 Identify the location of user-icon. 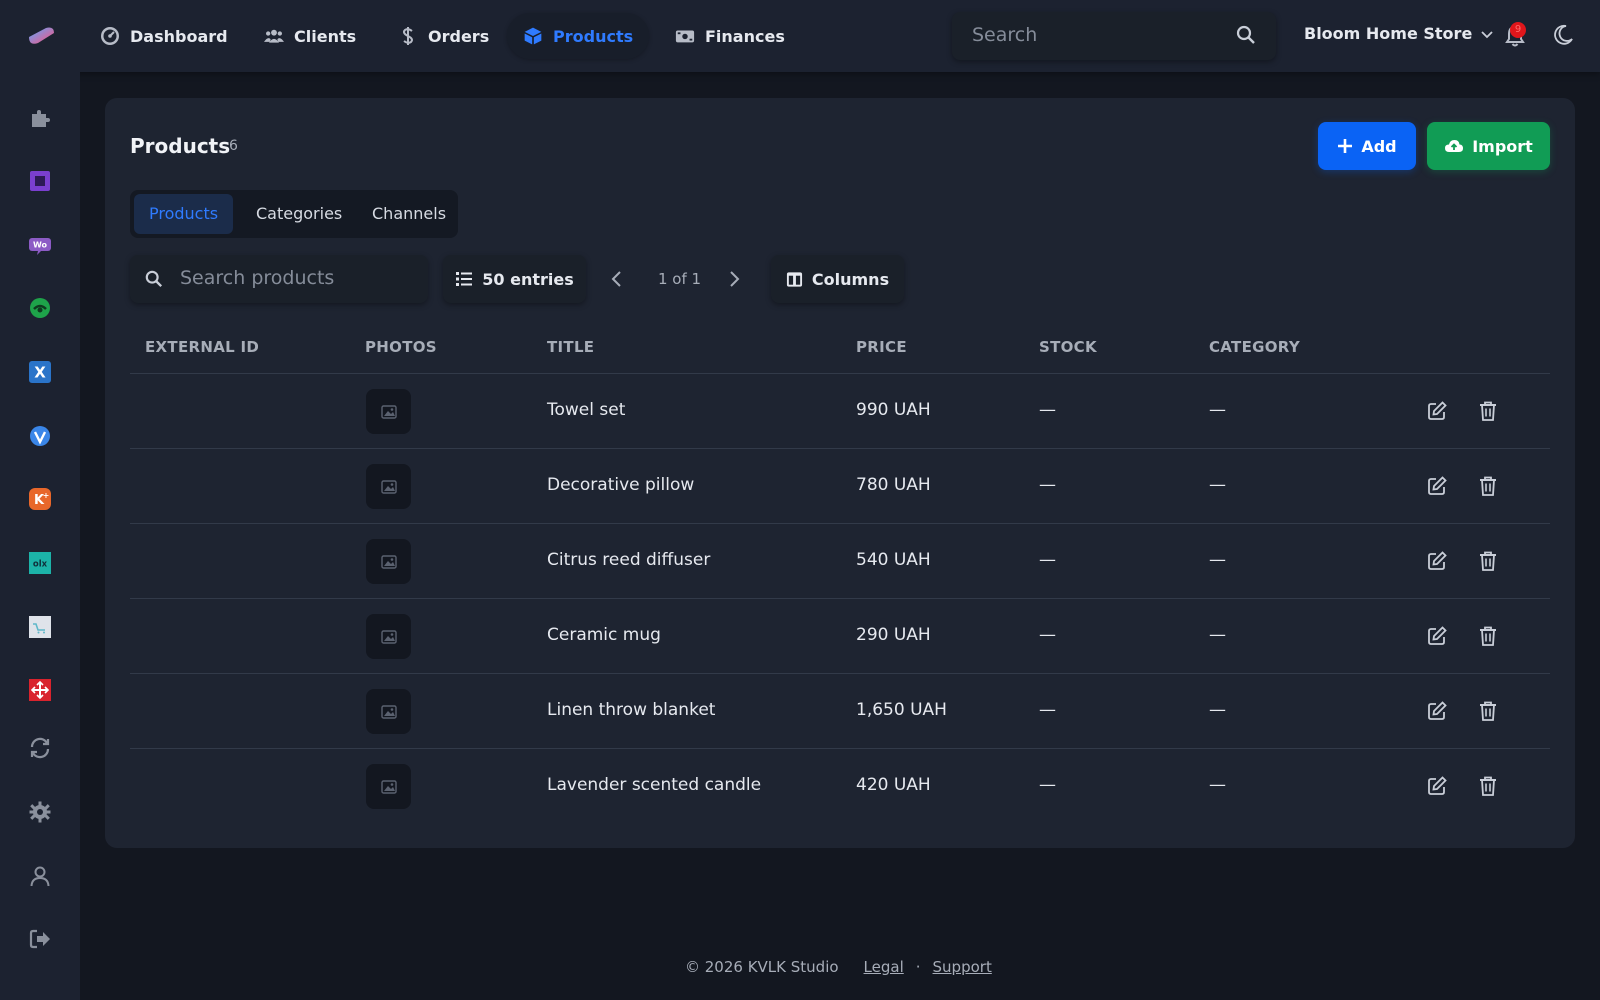
(40, 876).